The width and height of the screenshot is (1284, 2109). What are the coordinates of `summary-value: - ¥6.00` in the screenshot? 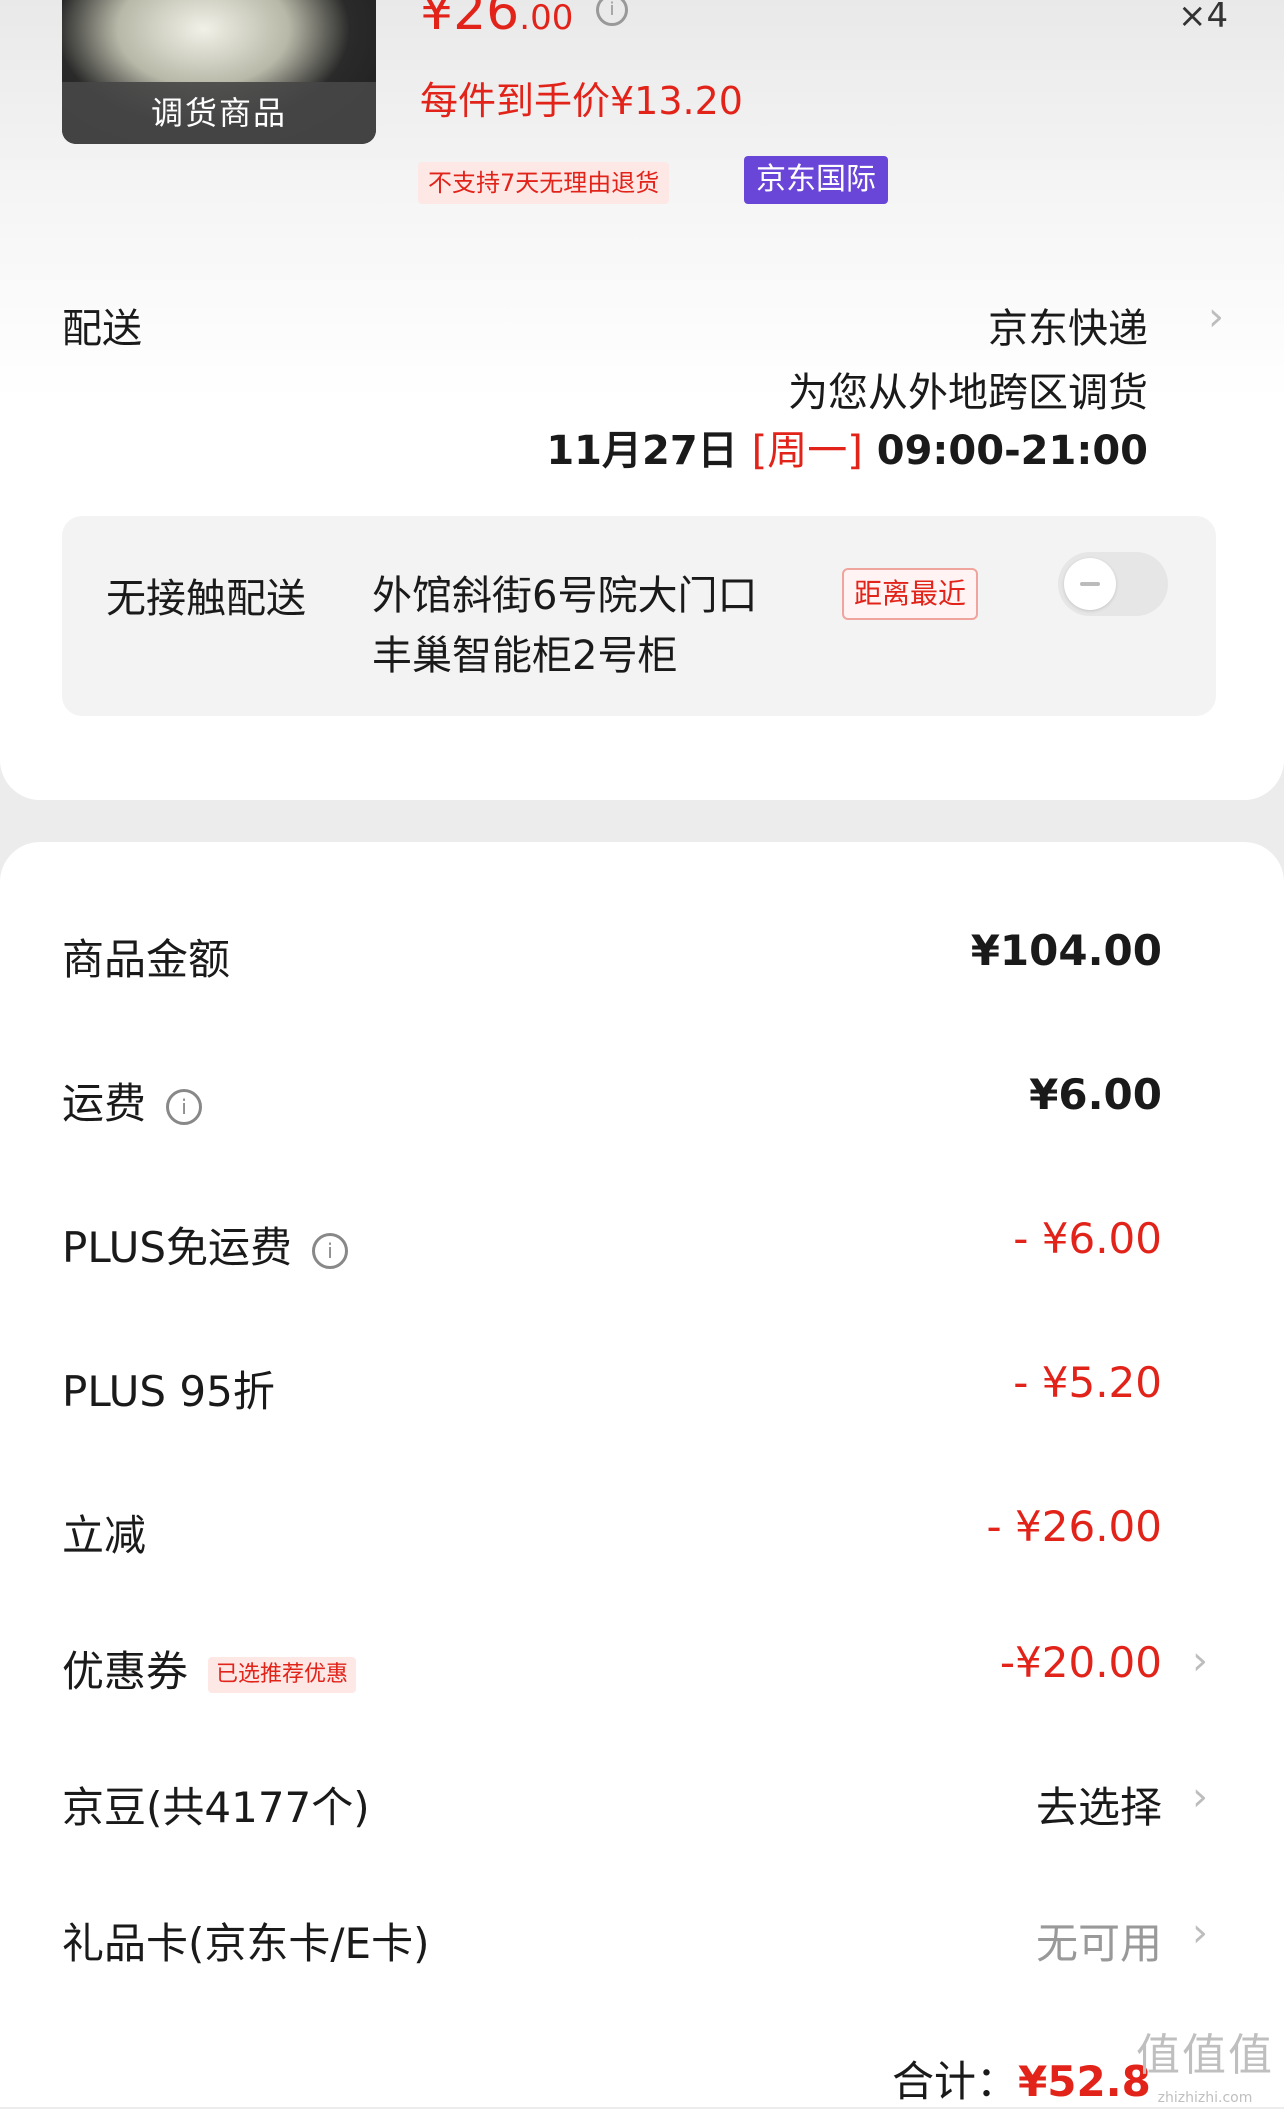 It's located at (1087, 1238).